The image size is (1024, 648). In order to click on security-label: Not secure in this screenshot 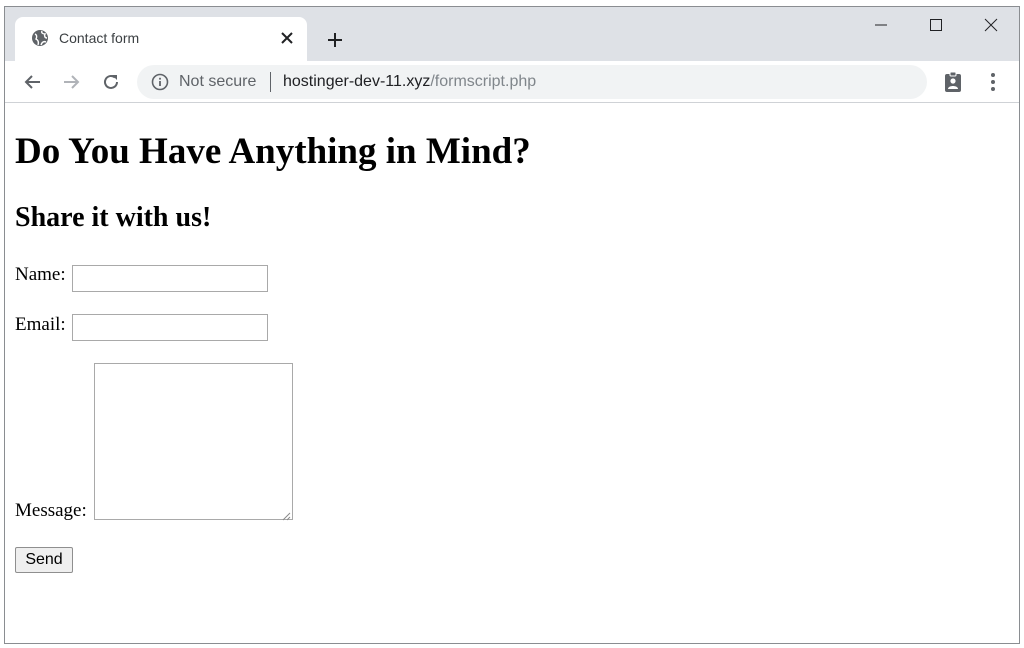, I will do `click(217, 82)`.